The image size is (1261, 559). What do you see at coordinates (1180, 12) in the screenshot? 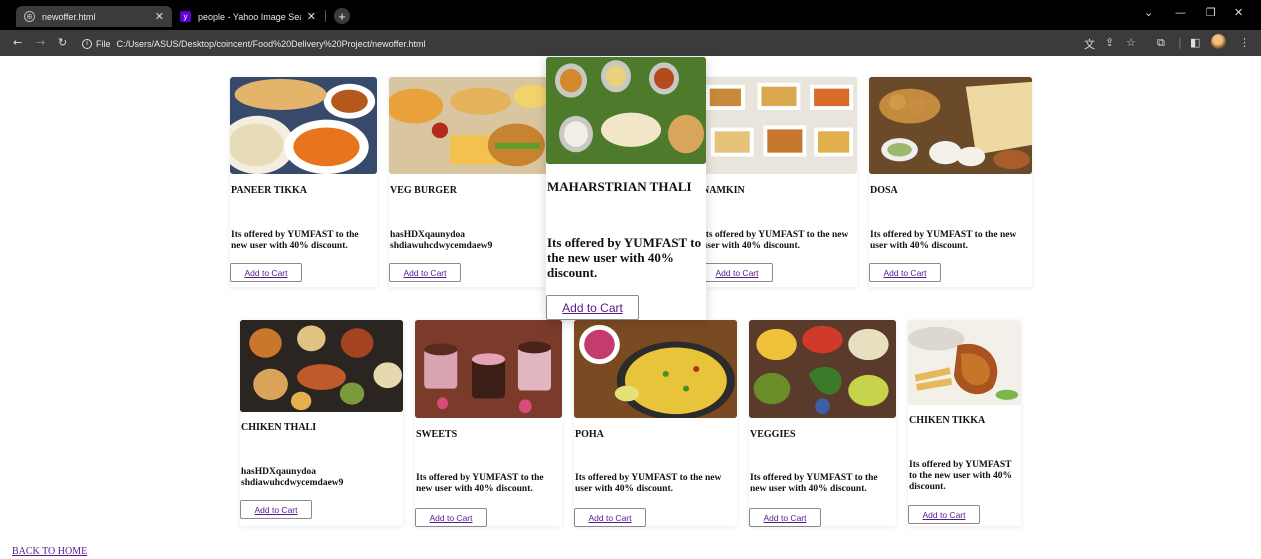
I see `minimize-icon: —` at bounding box center [1180, 12].